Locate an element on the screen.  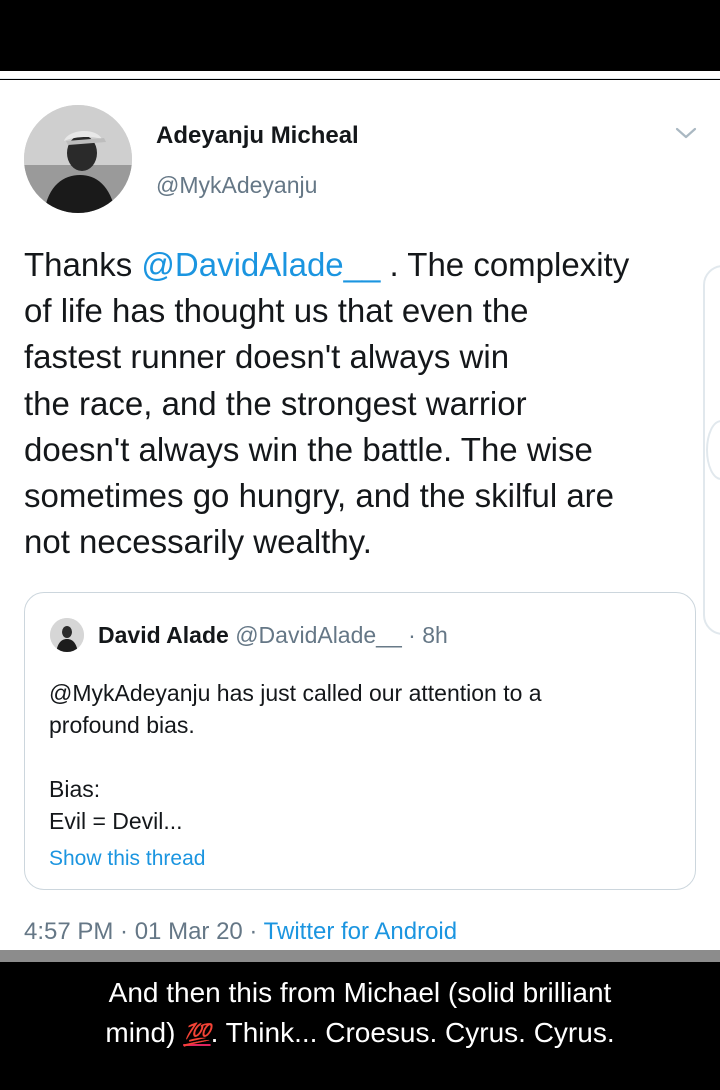
tweet-text-line: the race, and the strongest warrior is located at coordinates (275, 403).